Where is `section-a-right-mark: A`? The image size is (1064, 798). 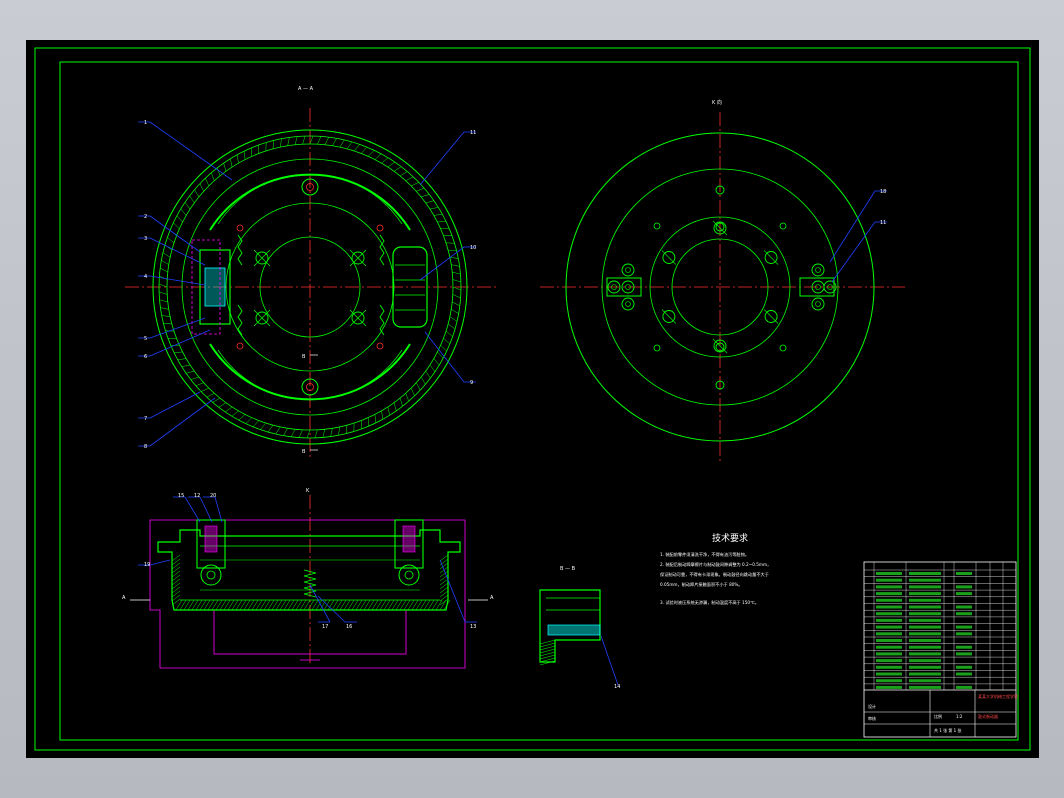
section-a-right-mark: A is located at coordinates (492, 598).